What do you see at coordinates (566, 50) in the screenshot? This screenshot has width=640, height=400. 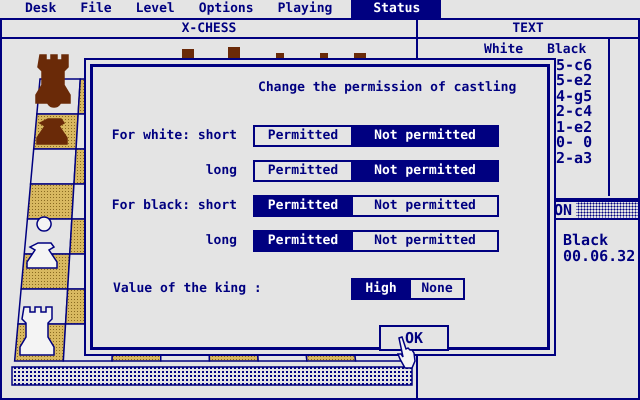 I see `column-heading: Black` at bounding box center [566, 50].